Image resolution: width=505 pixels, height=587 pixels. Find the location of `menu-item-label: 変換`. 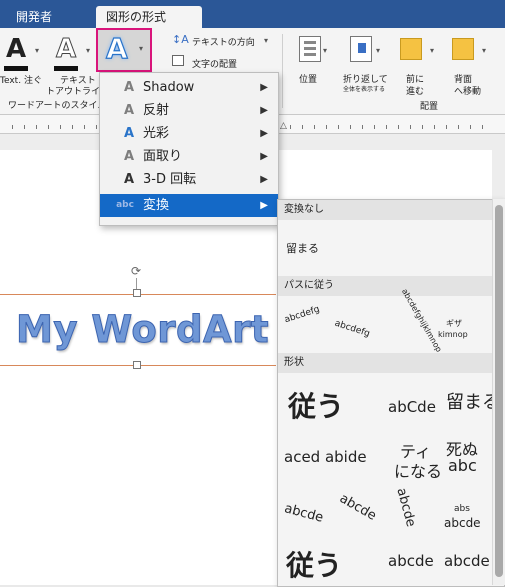

menu-item-label: 変換 is located at coordinates (156, 205).